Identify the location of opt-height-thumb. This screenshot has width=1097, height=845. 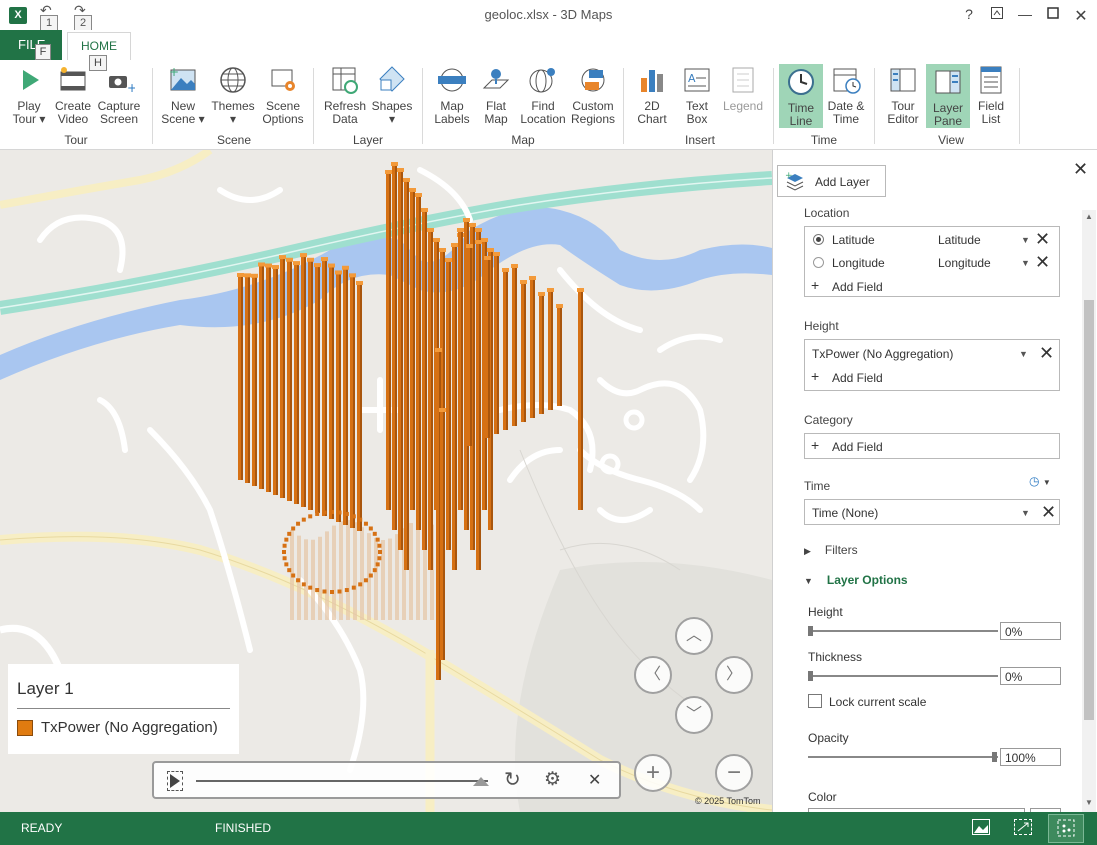
(810, 631).